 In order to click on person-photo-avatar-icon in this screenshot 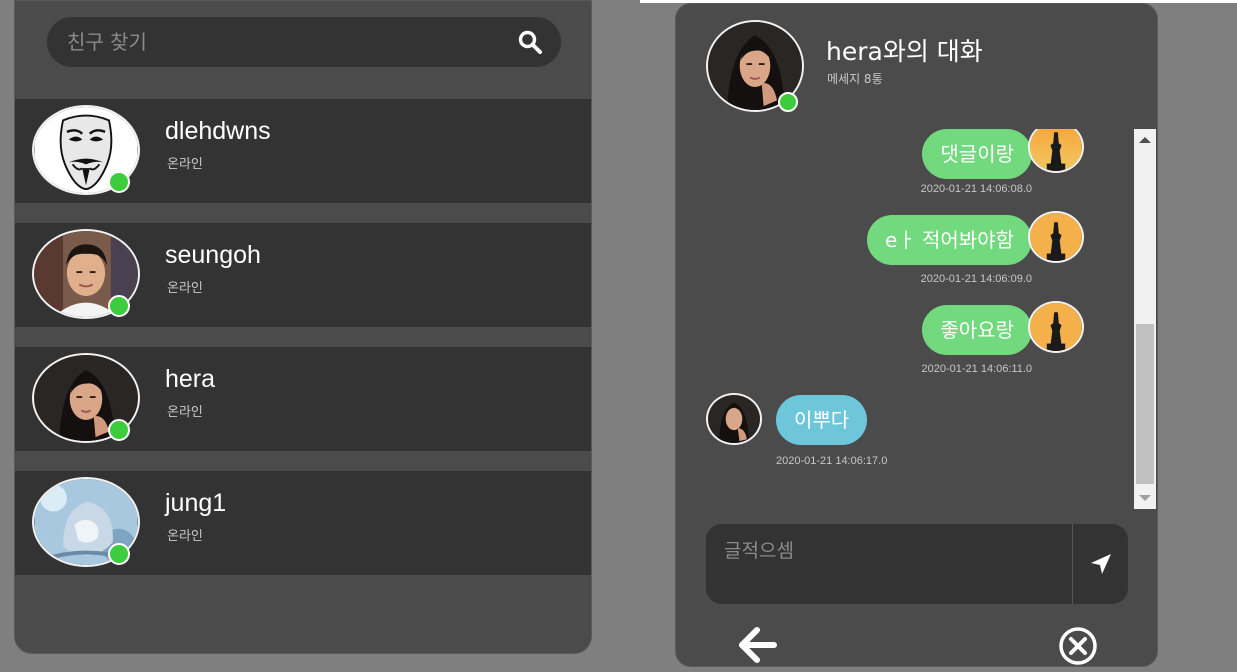, I will do `click(734, 419)`.